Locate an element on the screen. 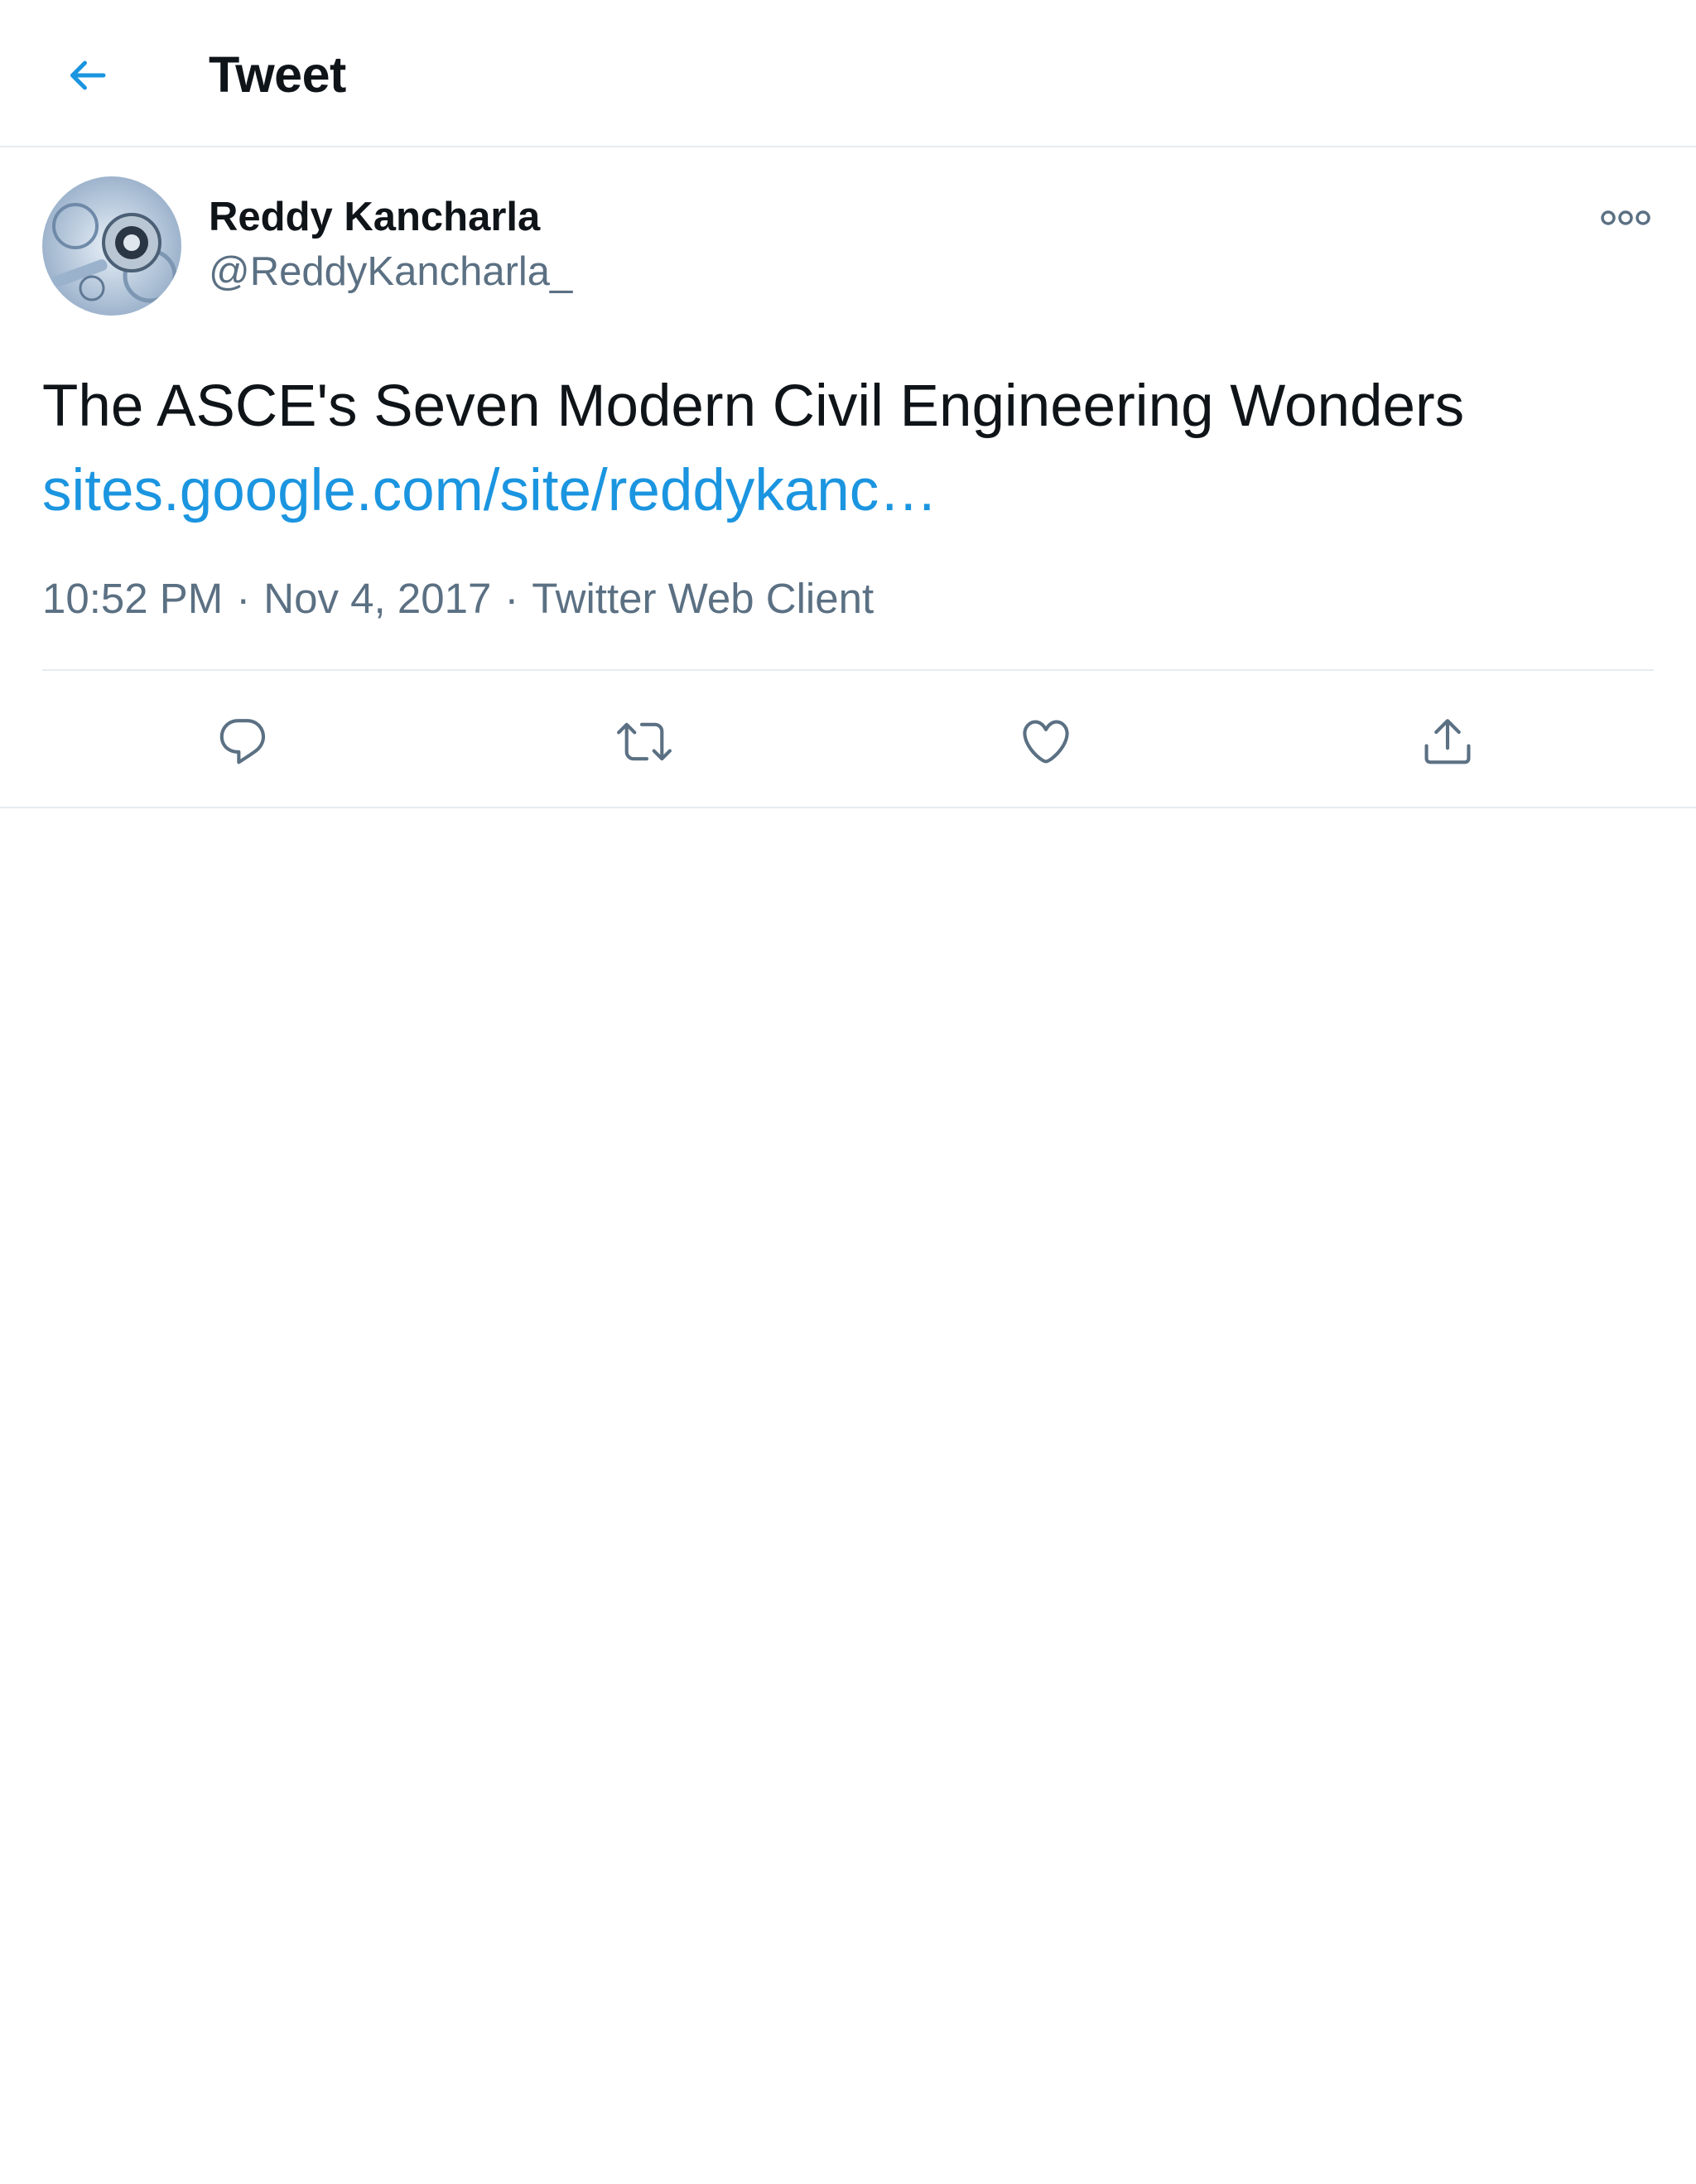 This screenshot has width=1696, height=2184. avatar is located at coordinates (111, 246).